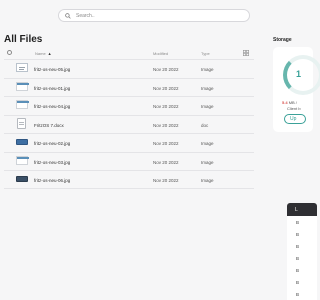  Describe the element at coordinates (52, 180) in the screenshot. I see `file-name: fritz-os-neu-06.jpg` at that location.